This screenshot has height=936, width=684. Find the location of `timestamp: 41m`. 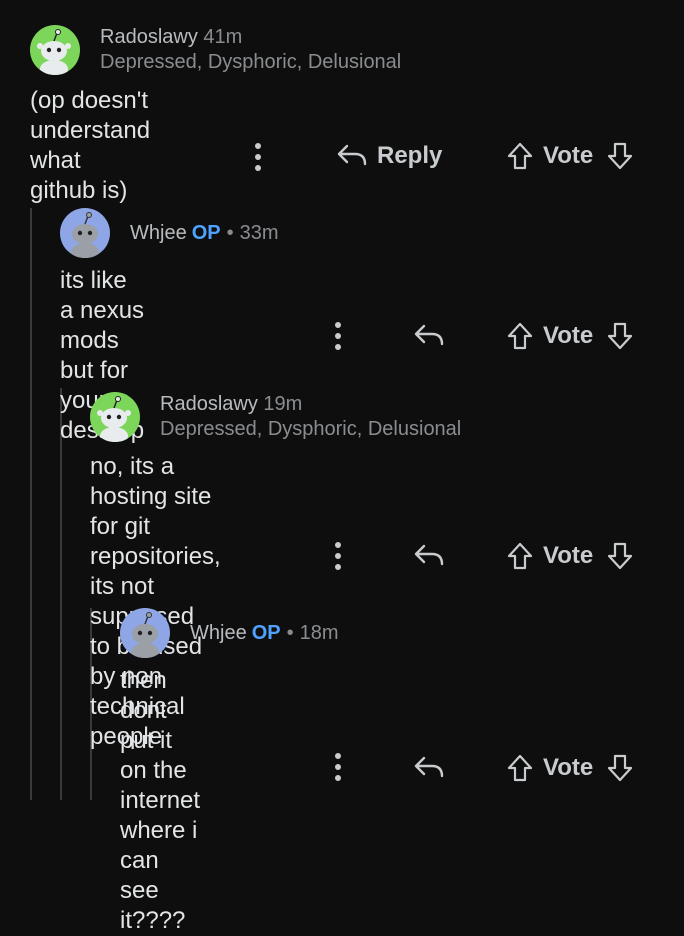

timestamp: 41m is located at coordinates (223, 37).